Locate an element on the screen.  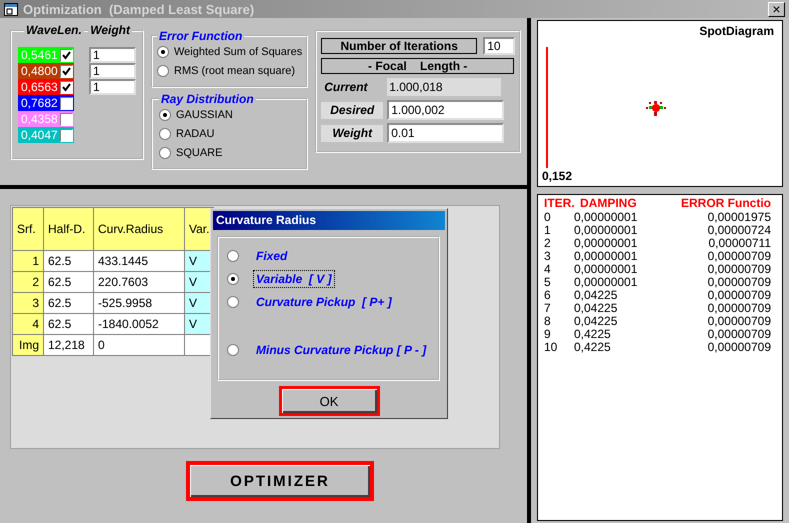
surface-cell: 4 is located at coordinates (28, 324).